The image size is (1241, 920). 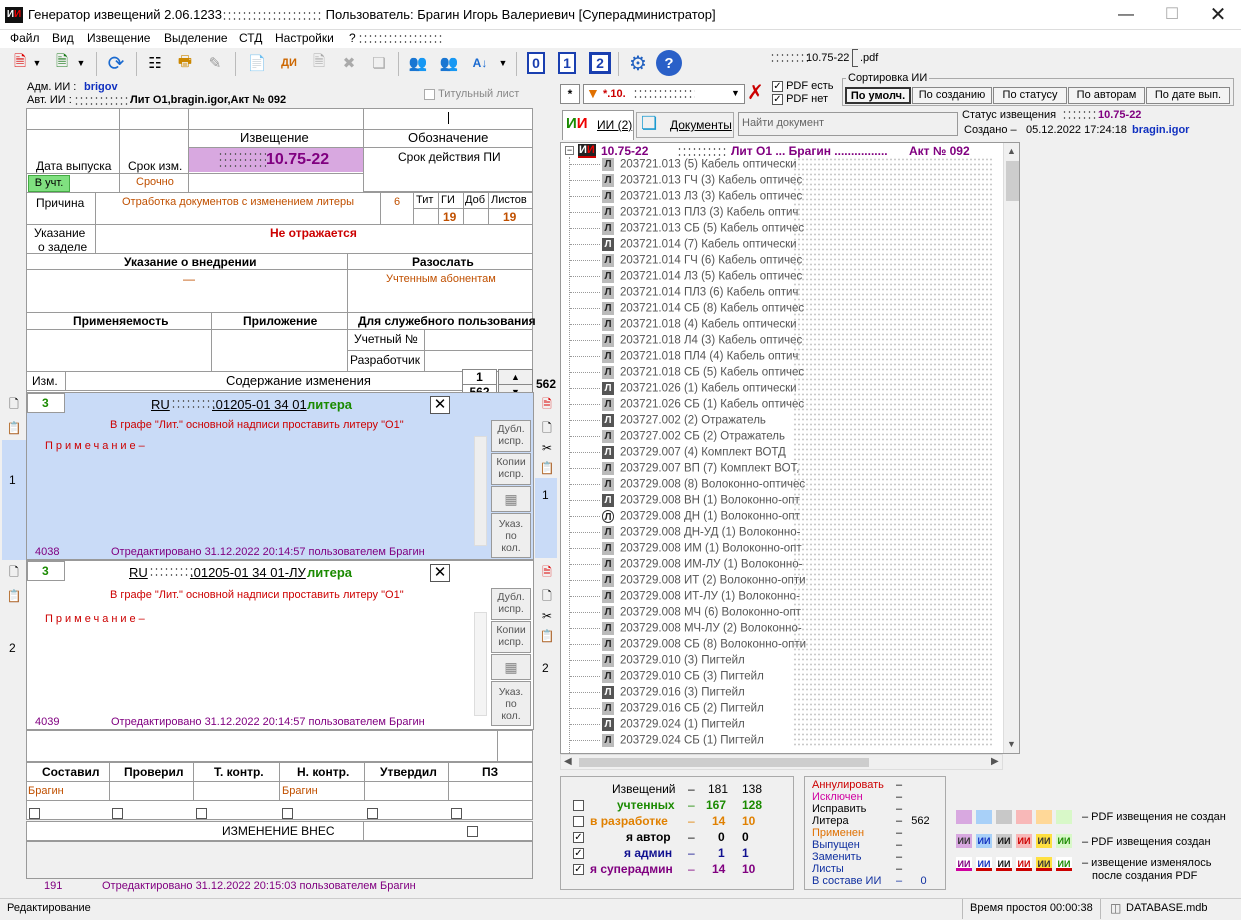 I want to click on user-group-icon: 👥, so click(x=449, y=63).